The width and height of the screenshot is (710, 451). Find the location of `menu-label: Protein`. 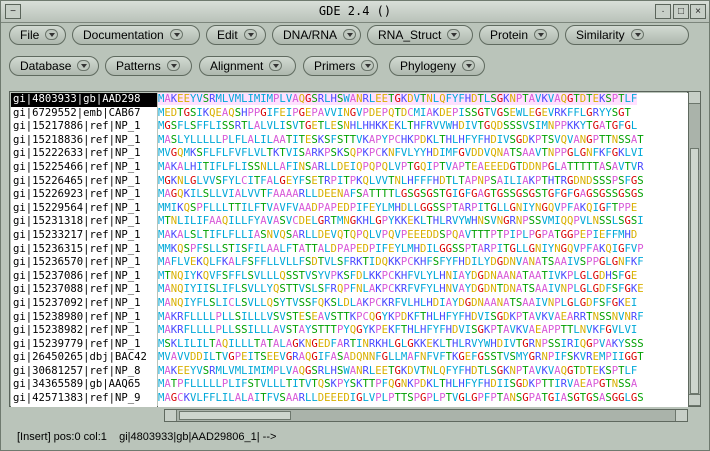

menu-label: Protein is located at coordinates (509, 35).